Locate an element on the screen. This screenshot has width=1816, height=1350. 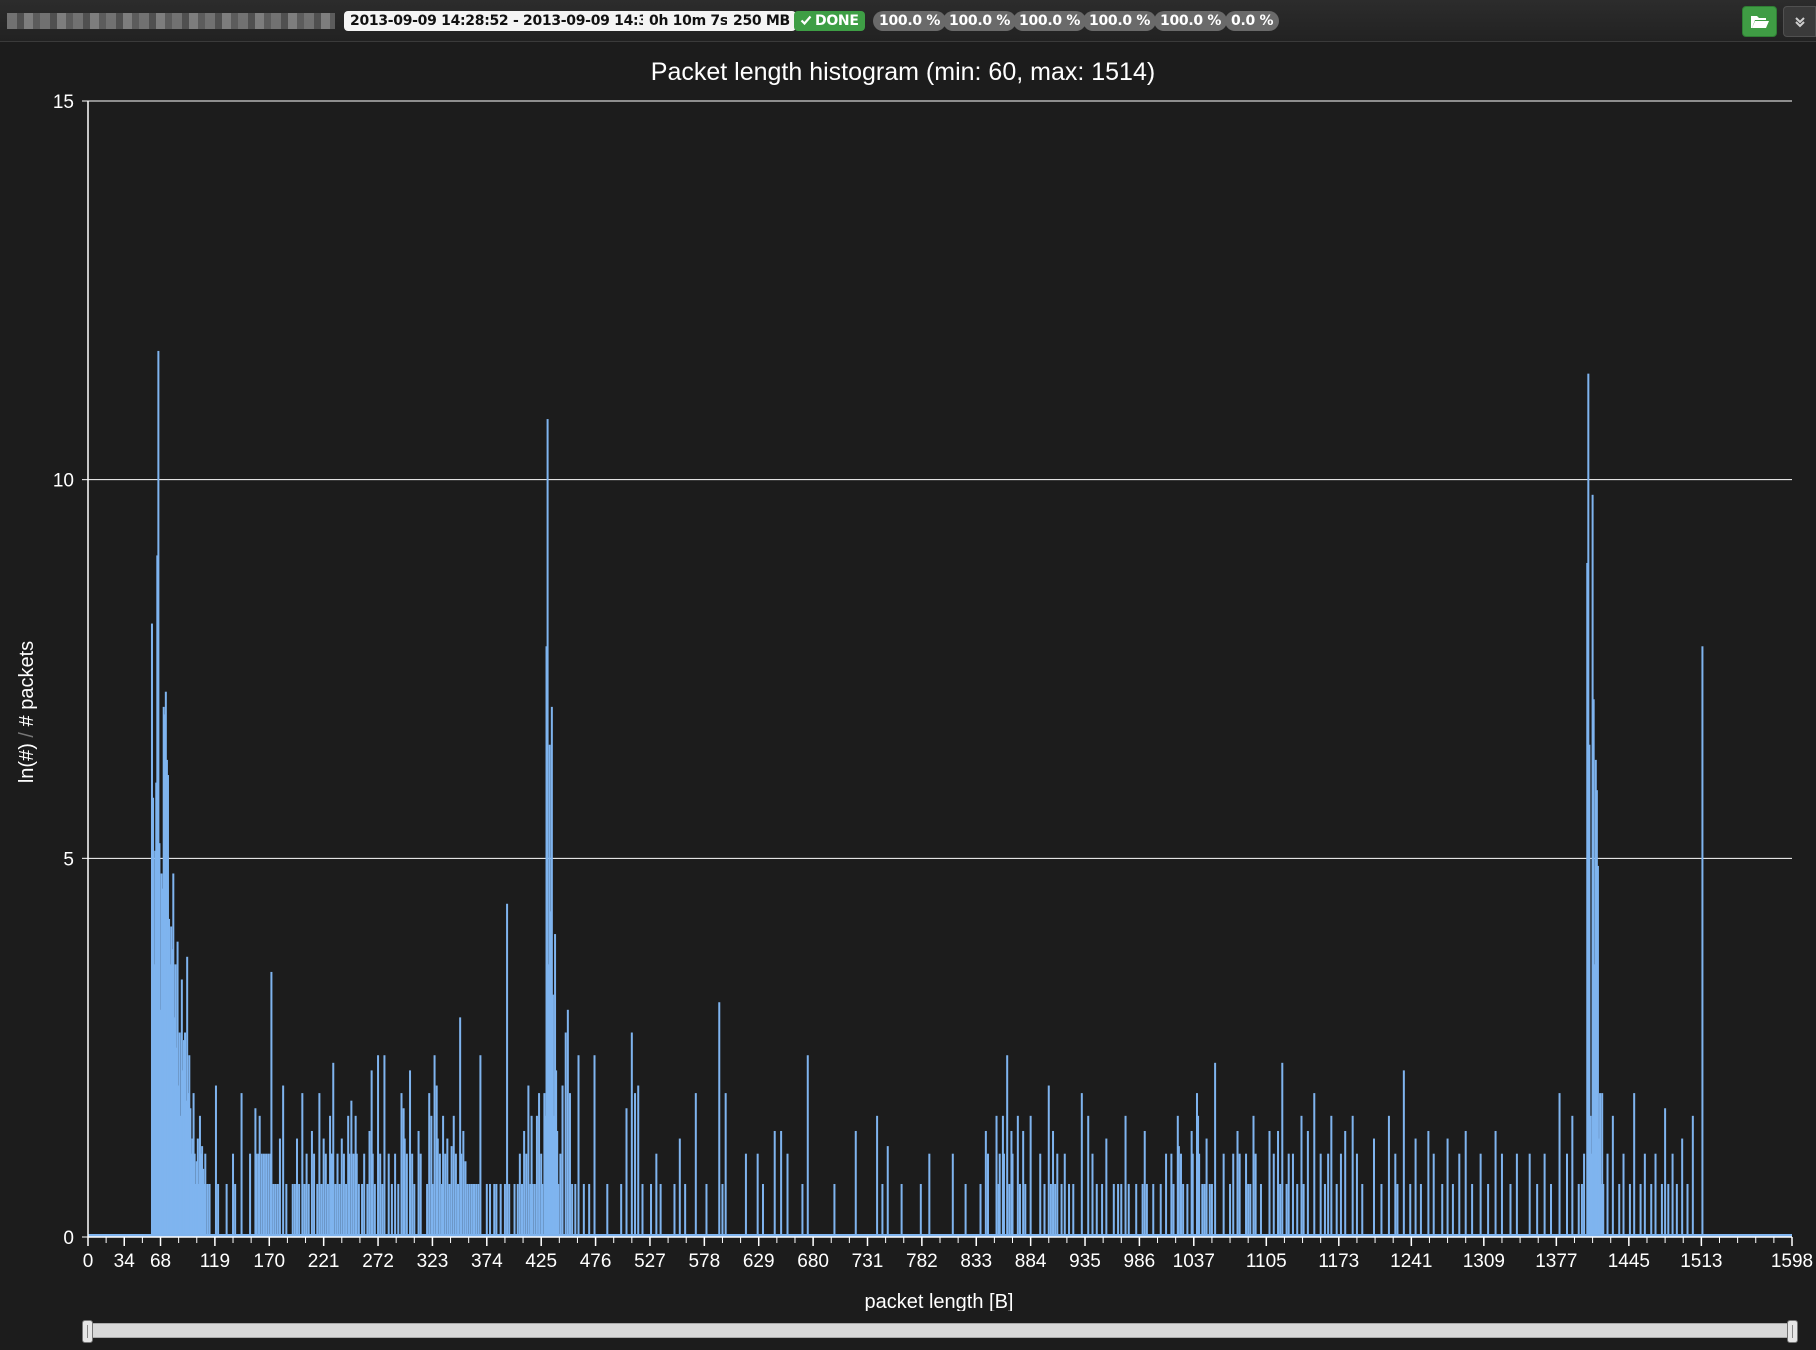
y-tick-label: 10 is located at coordinates (63, 481).